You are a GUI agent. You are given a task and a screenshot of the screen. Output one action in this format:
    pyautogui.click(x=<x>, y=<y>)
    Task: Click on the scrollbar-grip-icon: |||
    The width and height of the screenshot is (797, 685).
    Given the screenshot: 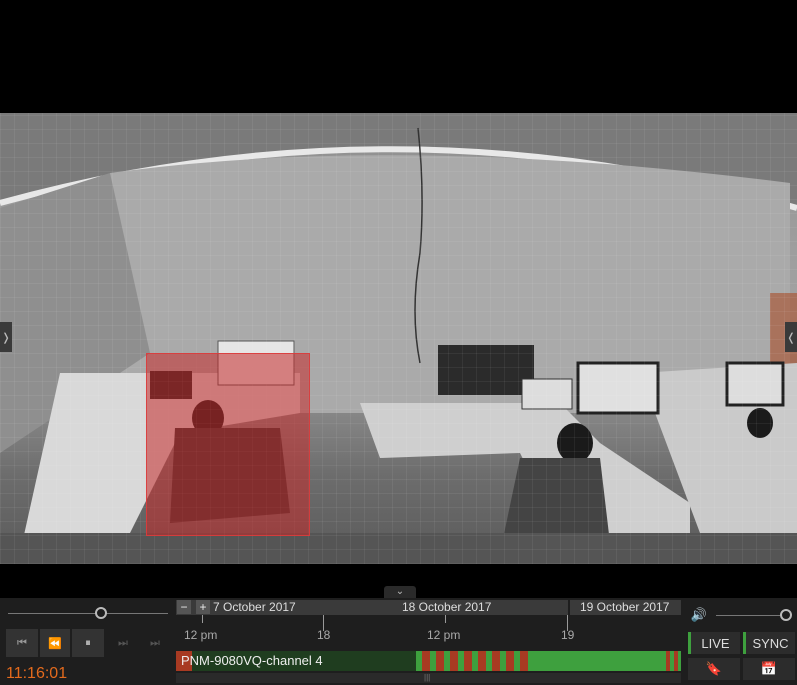 What is the action you would take?
    pyautogui.click(x=427, y=677)
    